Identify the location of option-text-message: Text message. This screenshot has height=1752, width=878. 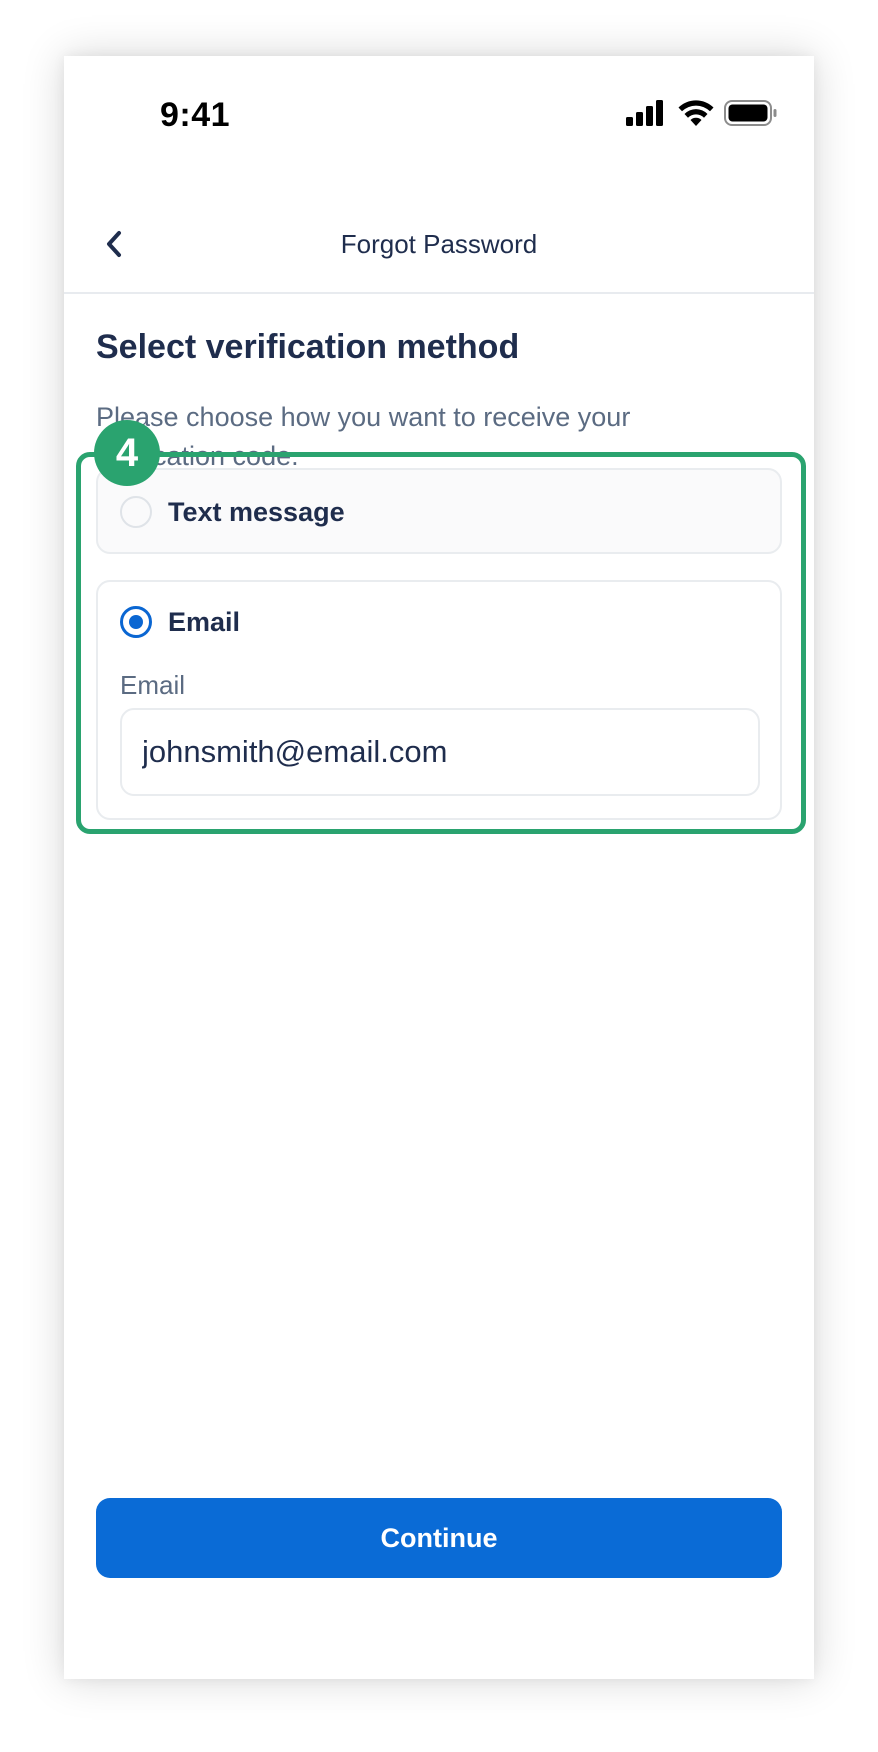
(439, 511).